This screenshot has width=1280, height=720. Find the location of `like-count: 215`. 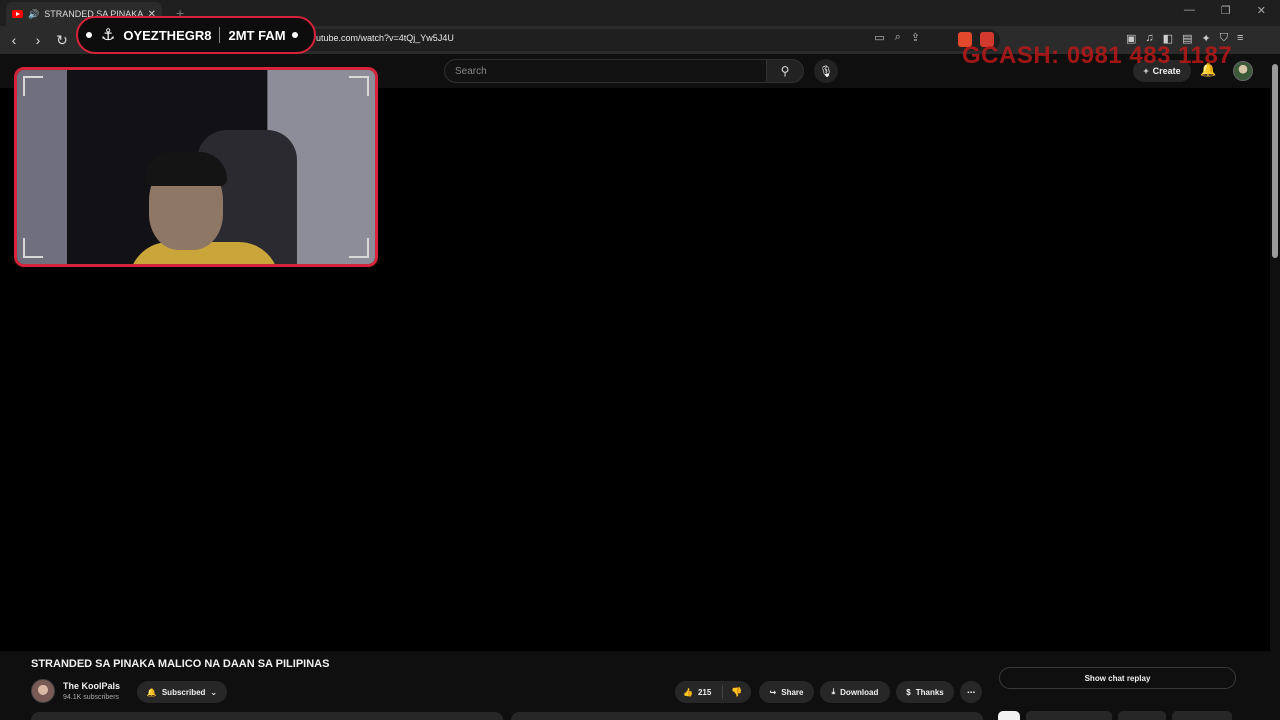

like-count: 215 is located at coordinates (704, 692).